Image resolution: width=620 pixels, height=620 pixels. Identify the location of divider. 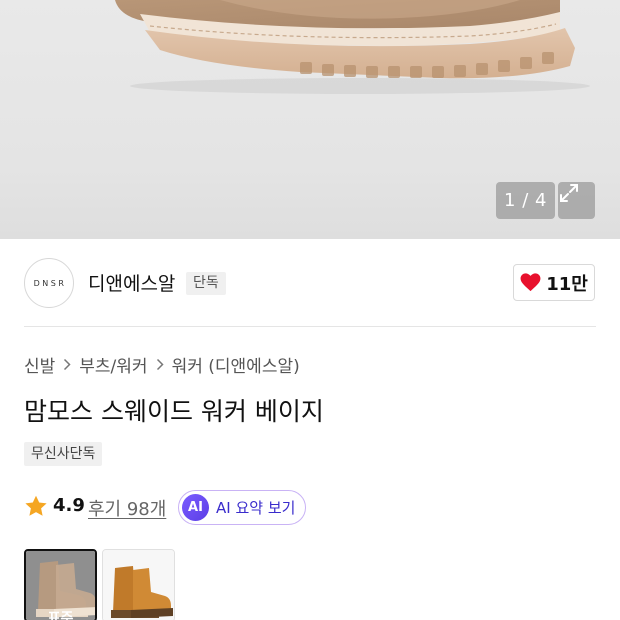
(310, 326).